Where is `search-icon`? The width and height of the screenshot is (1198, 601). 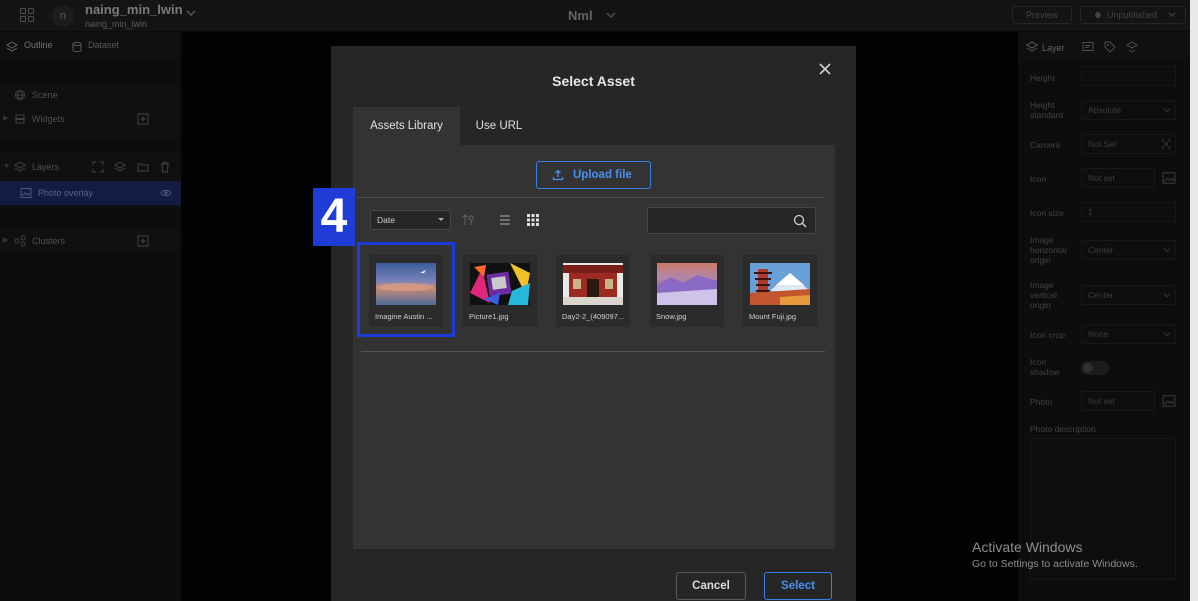 search-icon is located at coordinates (800, 221).